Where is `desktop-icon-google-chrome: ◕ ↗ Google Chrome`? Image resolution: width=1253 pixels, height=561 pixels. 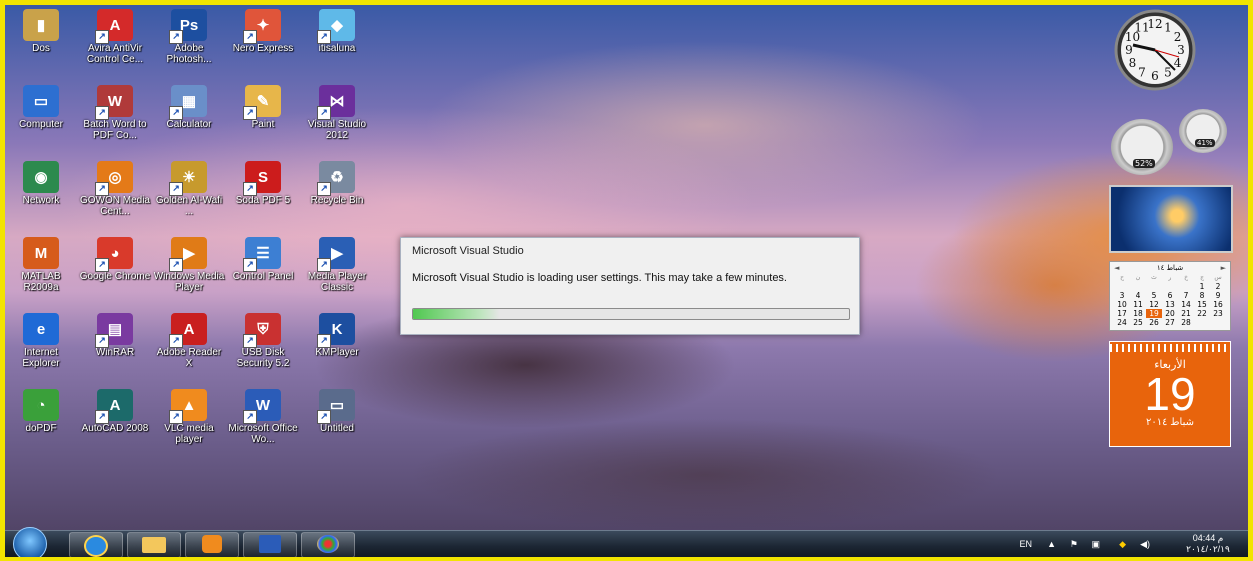 desktop-icon-google-chrome: ◕ ↗ Google Chrome is located at coordinates (115, 272).